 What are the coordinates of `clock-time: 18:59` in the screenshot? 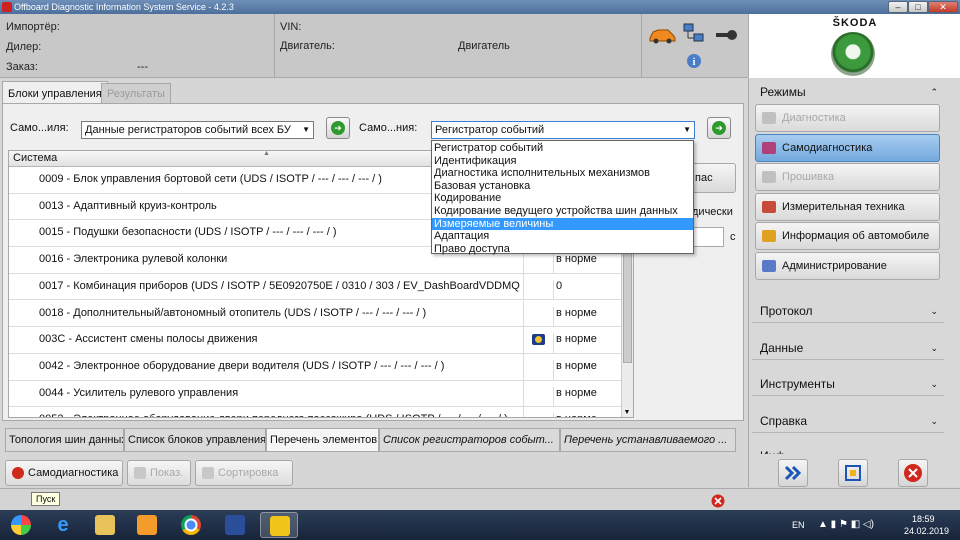 It's located at (923, 519).